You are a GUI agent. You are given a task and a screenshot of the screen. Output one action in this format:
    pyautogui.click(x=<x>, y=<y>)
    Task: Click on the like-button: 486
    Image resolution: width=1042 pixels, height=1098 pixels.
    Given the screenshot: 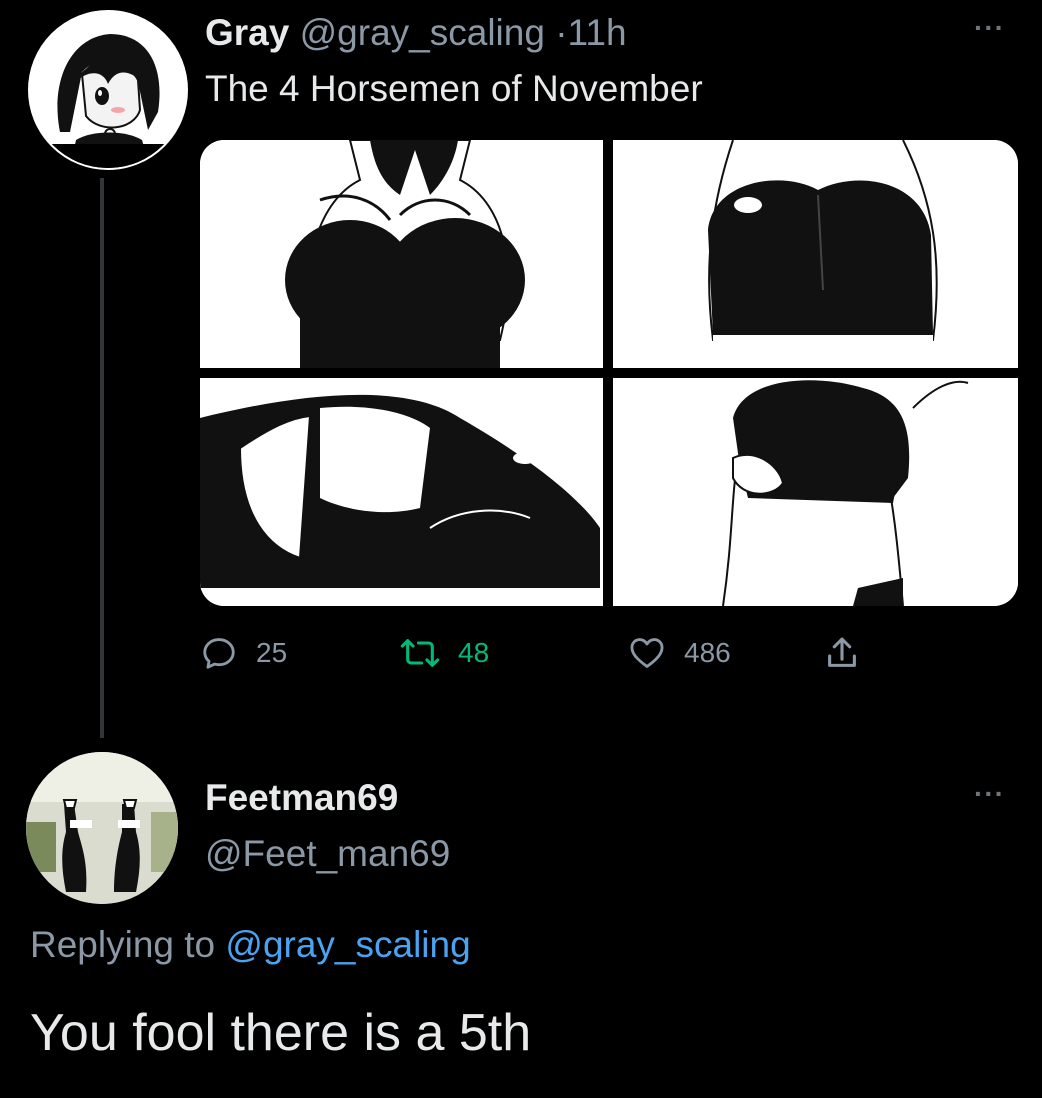 What is the action you would take?
    pyautogui.click(x=679, y=653)
    